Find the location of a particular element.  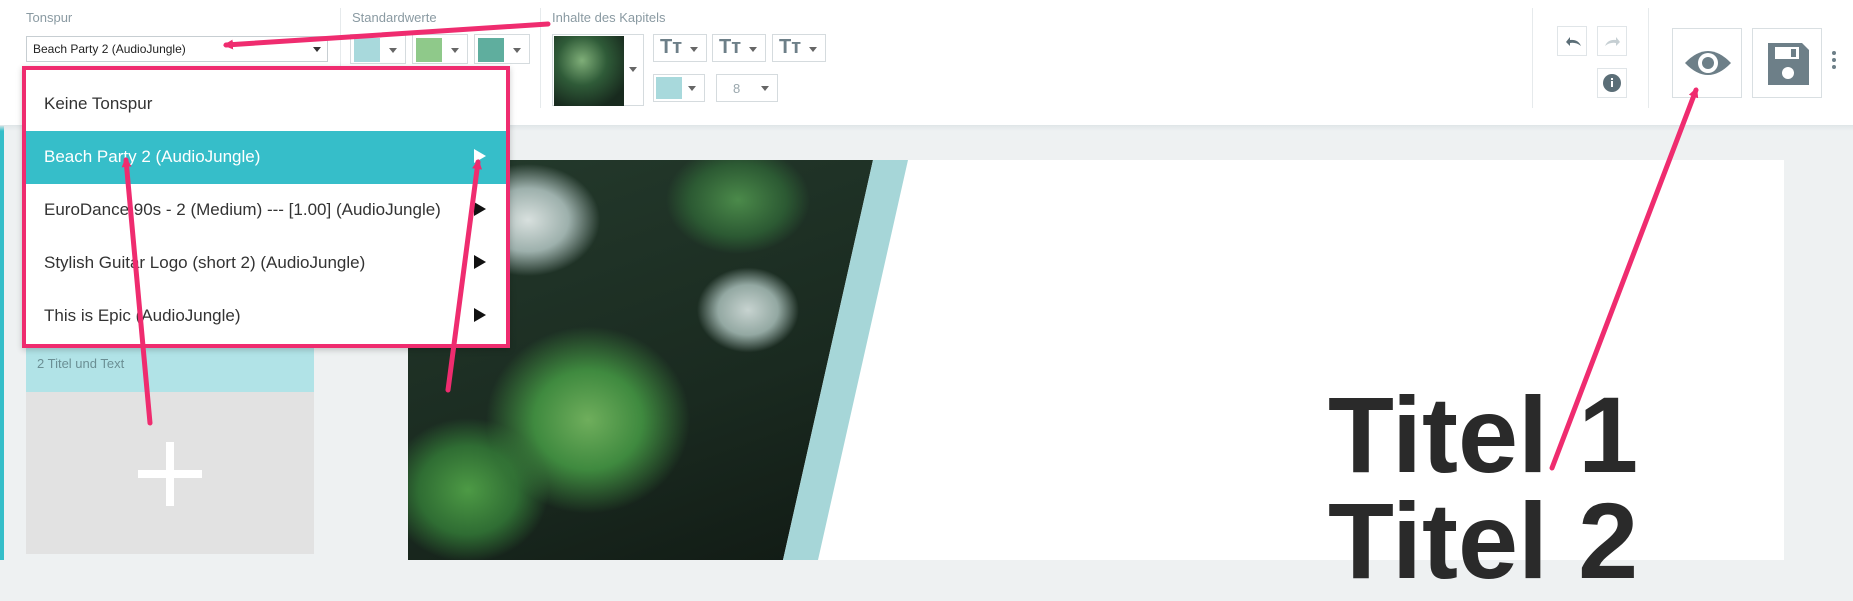

plus-icon is located at coordinates (170, 474).